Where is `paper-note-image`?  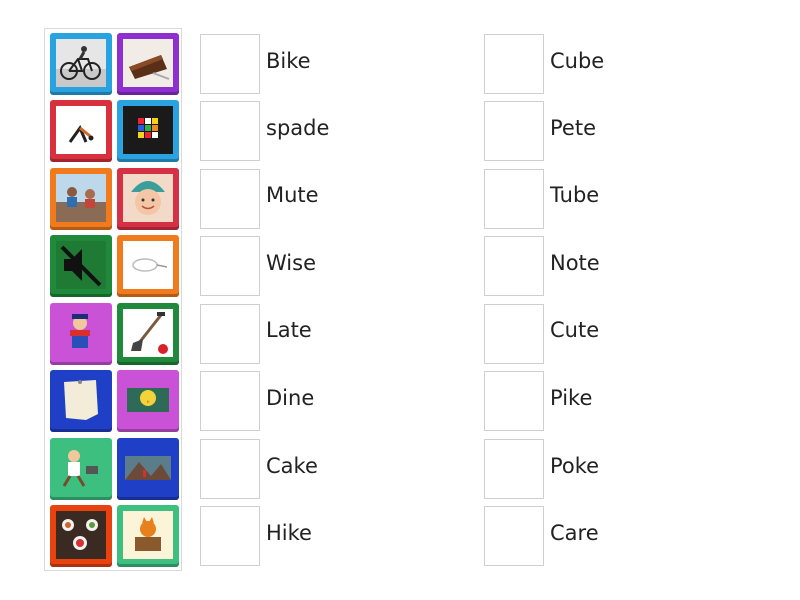
paper-note-image is located at coordinates (81, 400).